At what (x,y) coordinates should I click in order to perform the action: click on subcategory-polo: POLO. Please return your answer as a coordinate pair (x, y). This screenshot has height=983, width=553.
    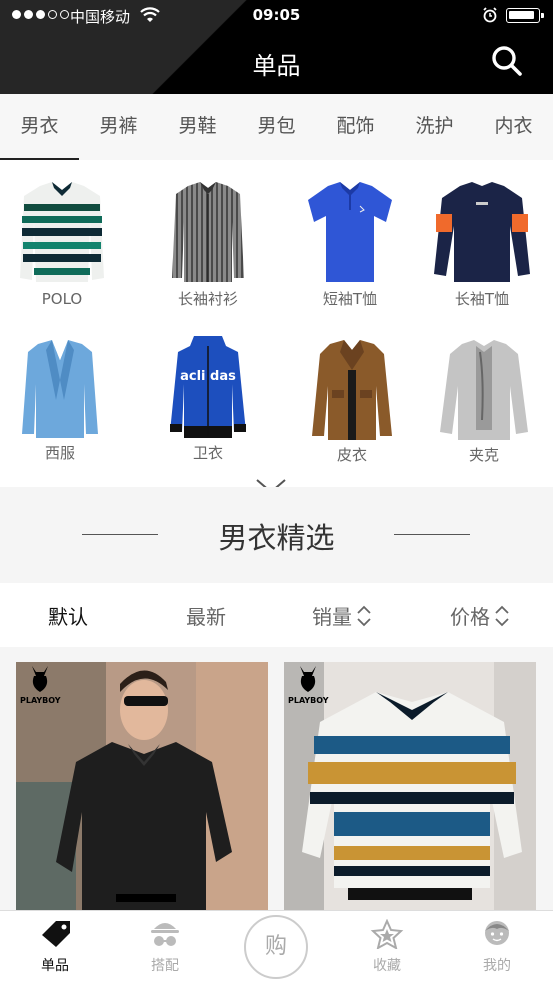
    Looking at the image, I should click on (62, 245).